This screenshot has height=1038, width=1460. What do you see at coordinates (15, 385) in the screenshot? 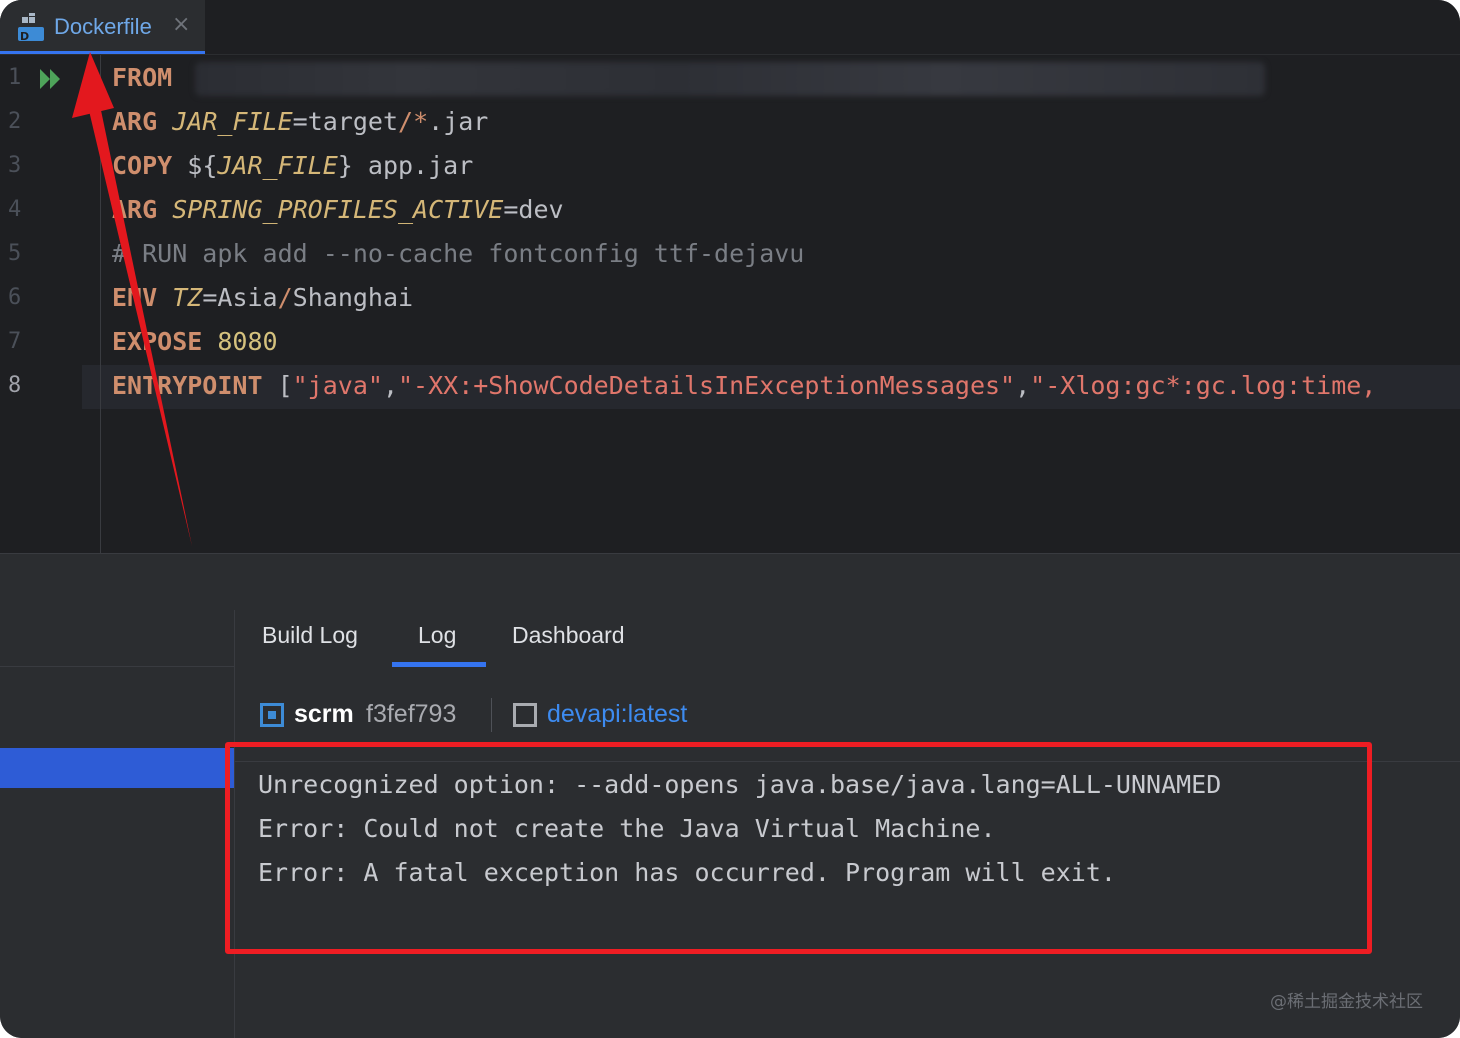
I see `line-number: 8` at bounding box center [15, 385].